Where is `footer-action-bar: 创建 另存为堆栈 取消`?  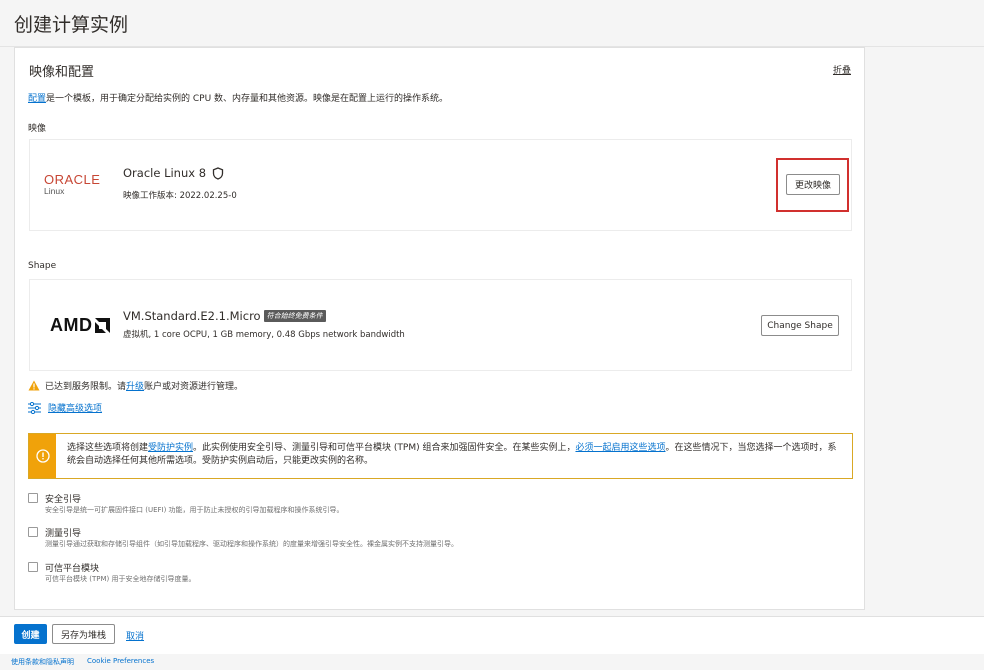 footer-action-bar: 创建 另存为堆栈 取消 is located at coordinates (492, 635).